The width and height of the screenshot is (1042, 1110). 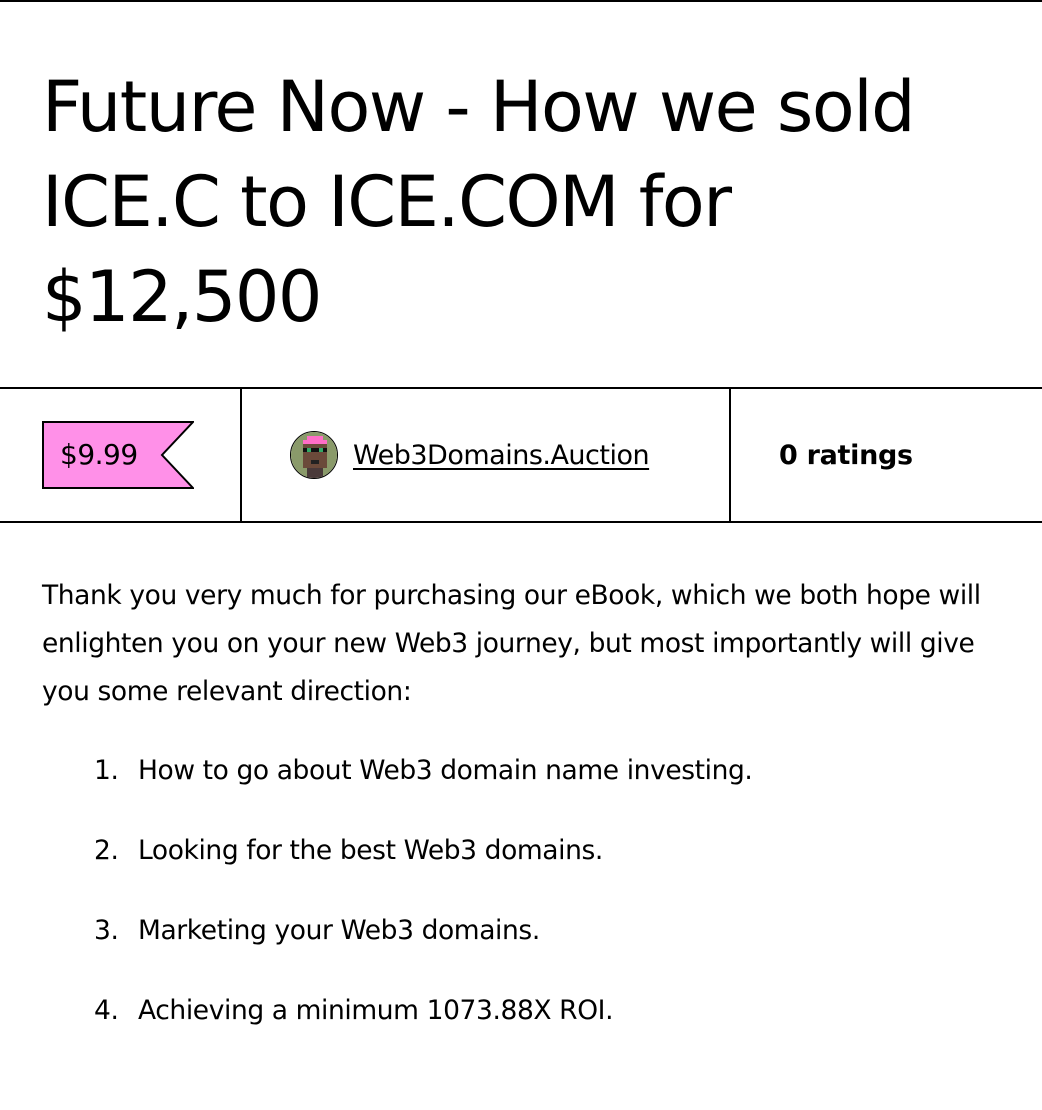 What do you see at coordinates (522, 1027) in the screenshot?
I see `list-item: 4. Achieving a minimum 1073.88X ROI.` at bounding box center [522, 1027].